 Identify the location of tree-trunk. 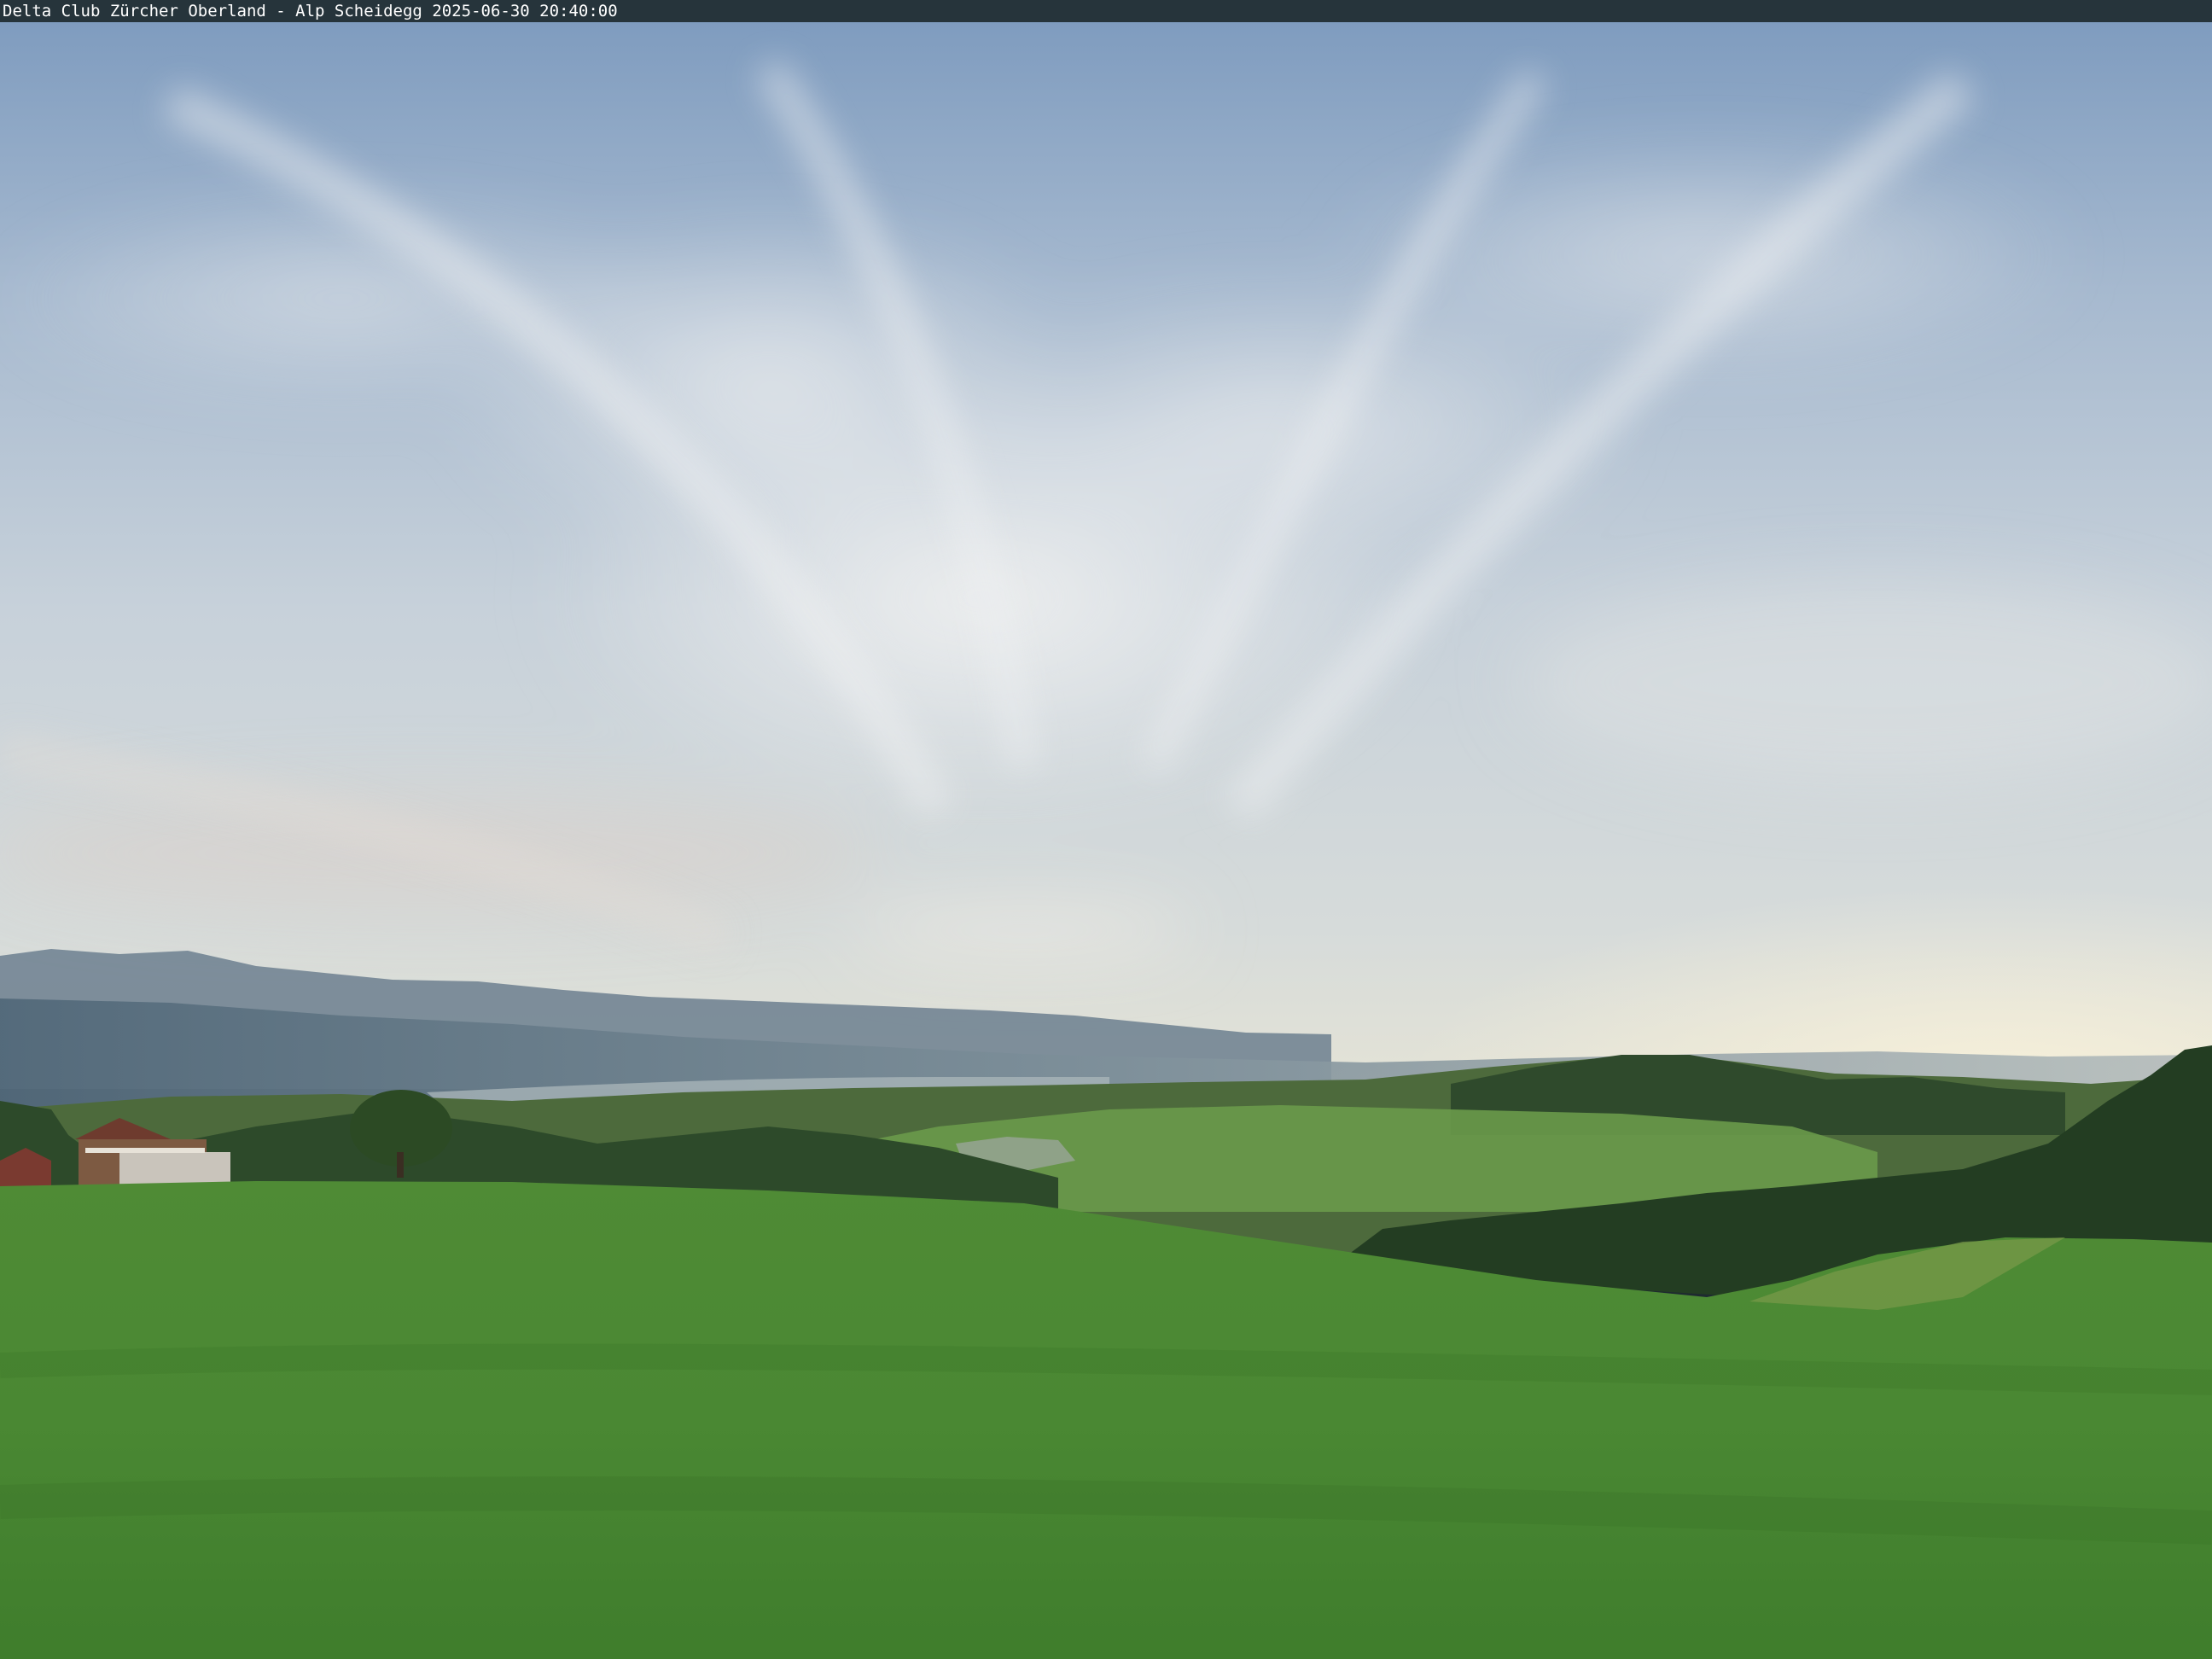
(400, 1165).